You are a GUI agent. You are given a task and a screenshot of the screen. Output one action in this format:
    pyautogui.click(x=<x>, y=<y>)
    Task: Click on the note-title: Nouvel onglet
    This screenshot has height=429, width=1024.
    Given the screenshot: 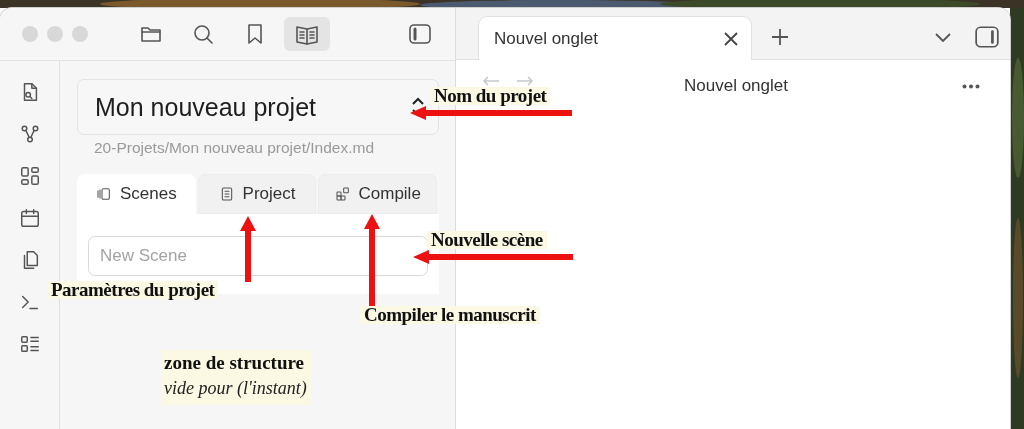 What is the action you would take?
    pyautogui.click(x=736, y=86)
    